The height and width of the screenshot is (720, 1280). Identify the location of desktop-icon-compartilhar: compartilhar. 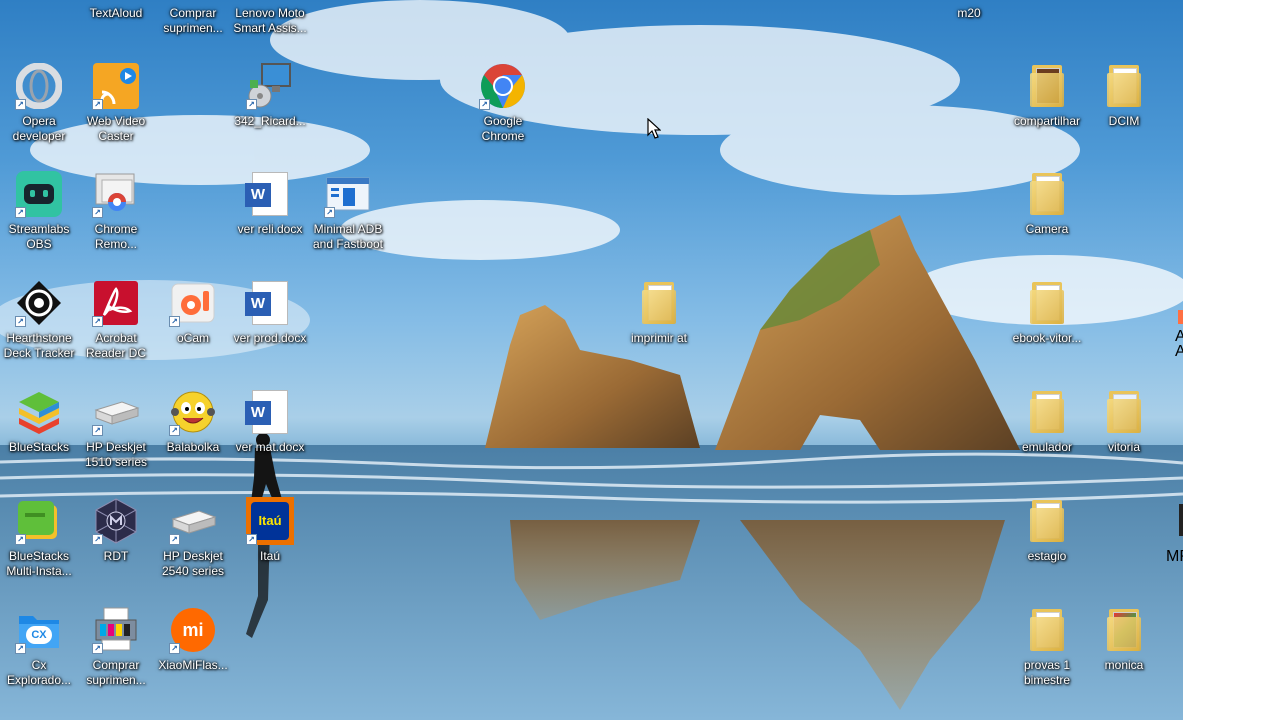
(1047, 95).